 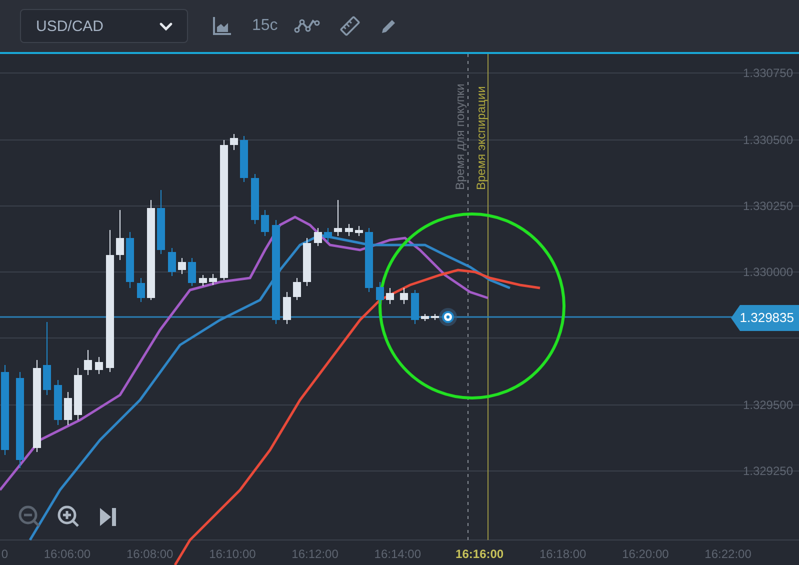 What do you see at coordinates (166, 26) in the screenshot?
I see `chevron-icon` at bounding box center [166, 26].